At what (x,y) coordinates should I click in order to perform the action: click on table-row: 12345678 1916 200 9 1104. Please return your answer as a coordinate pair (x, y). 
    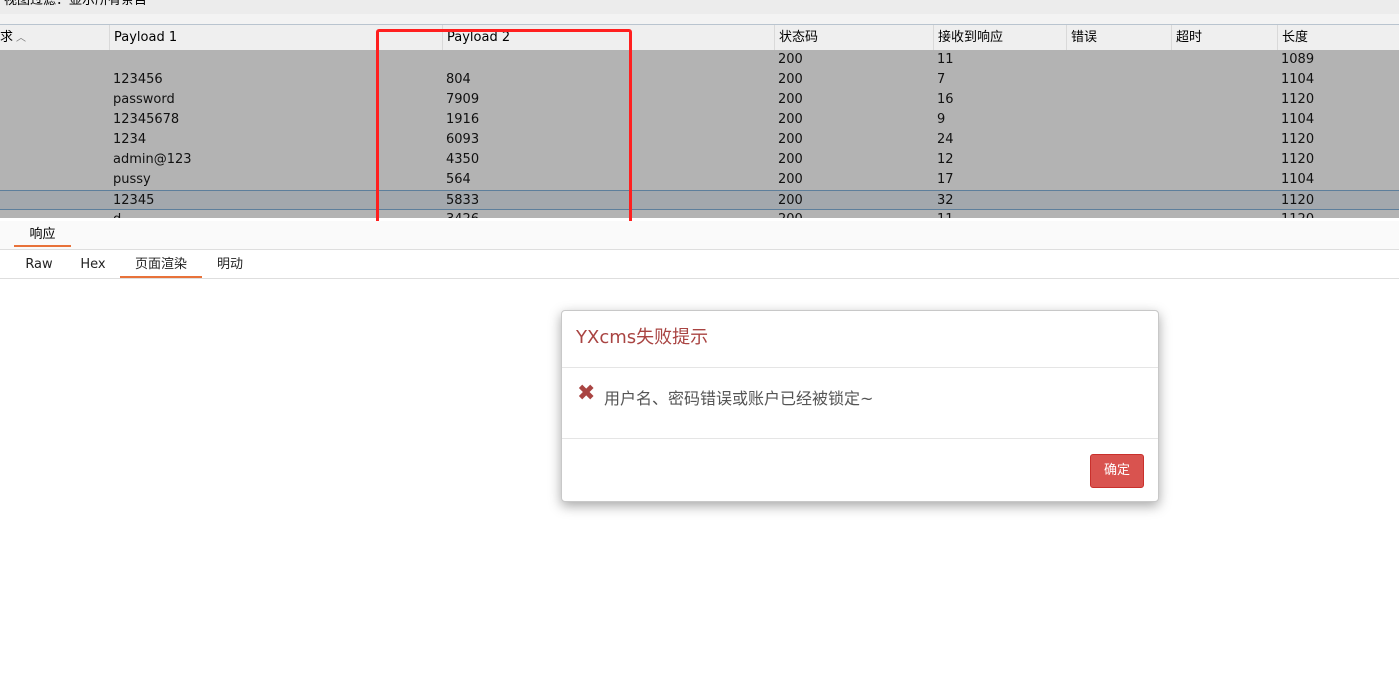
    Looking at the image, I should click on (699, 120).